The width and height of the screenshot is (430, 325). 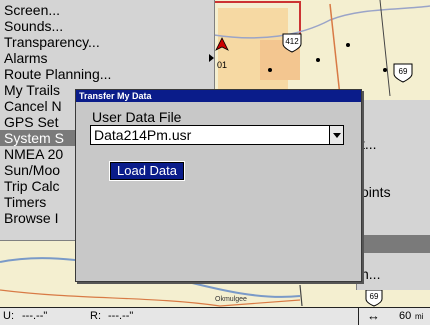 I want to click on r-value: ---.--", so click(x=121, y=316).